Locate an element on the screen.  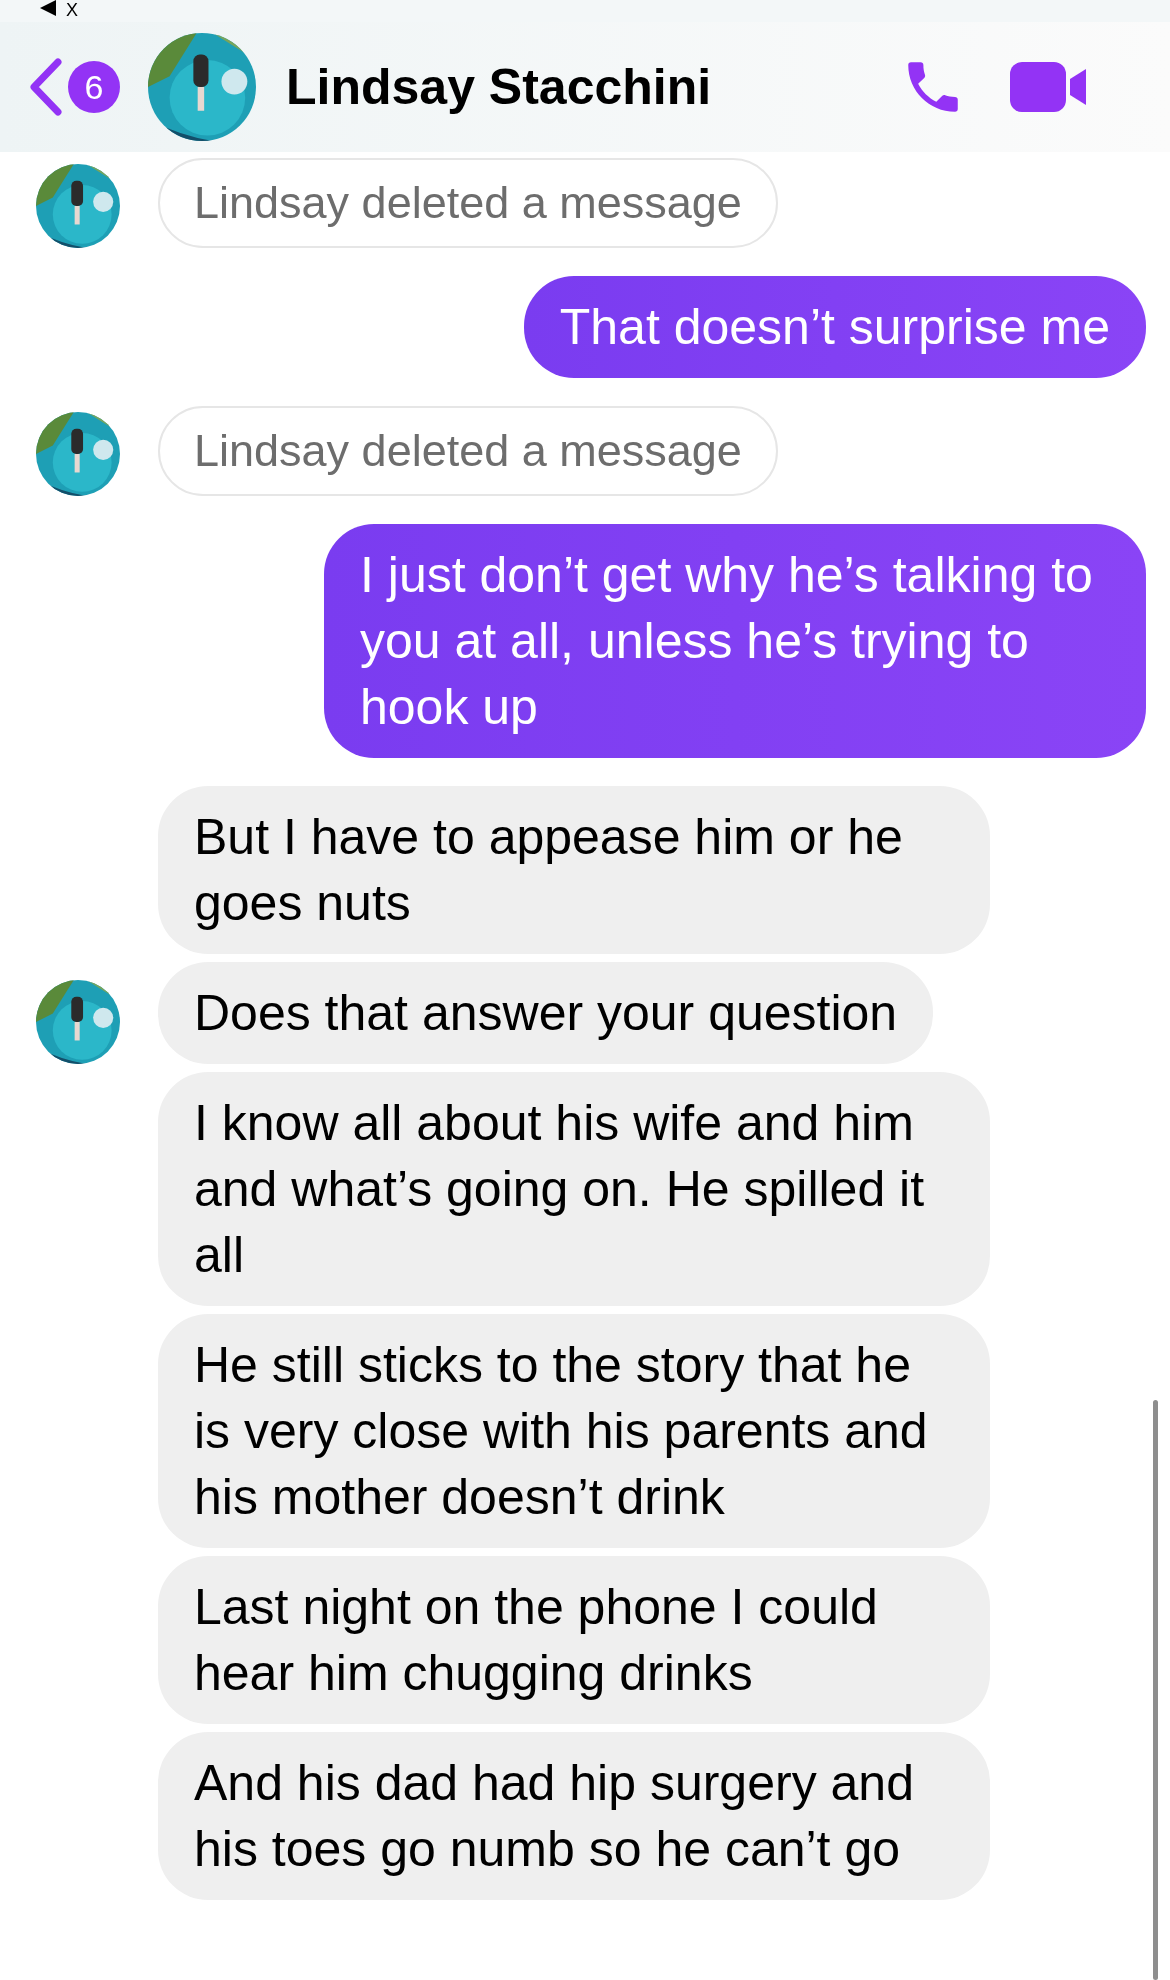
back-button: 6 is located at coordinates (74, 87).